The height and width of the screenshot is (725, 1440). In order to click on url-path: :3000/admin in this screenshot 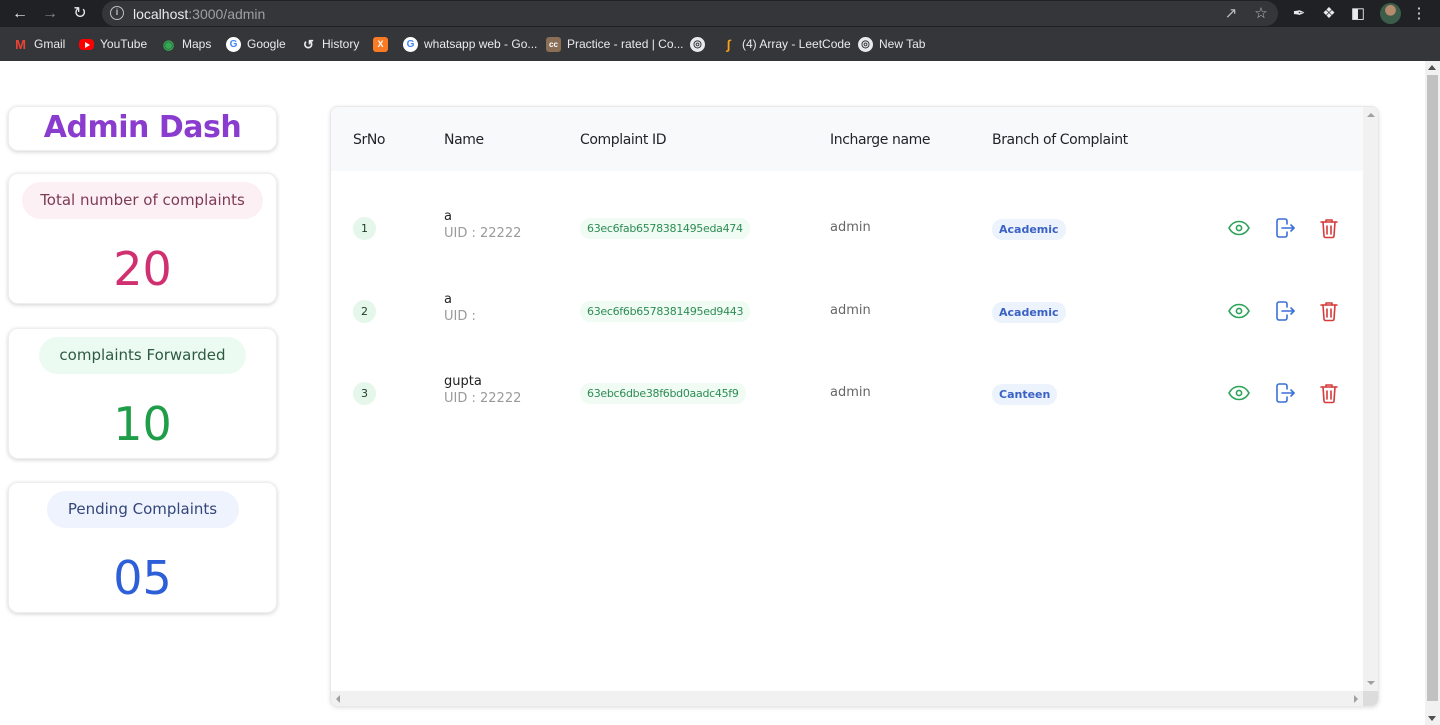, I will do `click(227, 14)`.